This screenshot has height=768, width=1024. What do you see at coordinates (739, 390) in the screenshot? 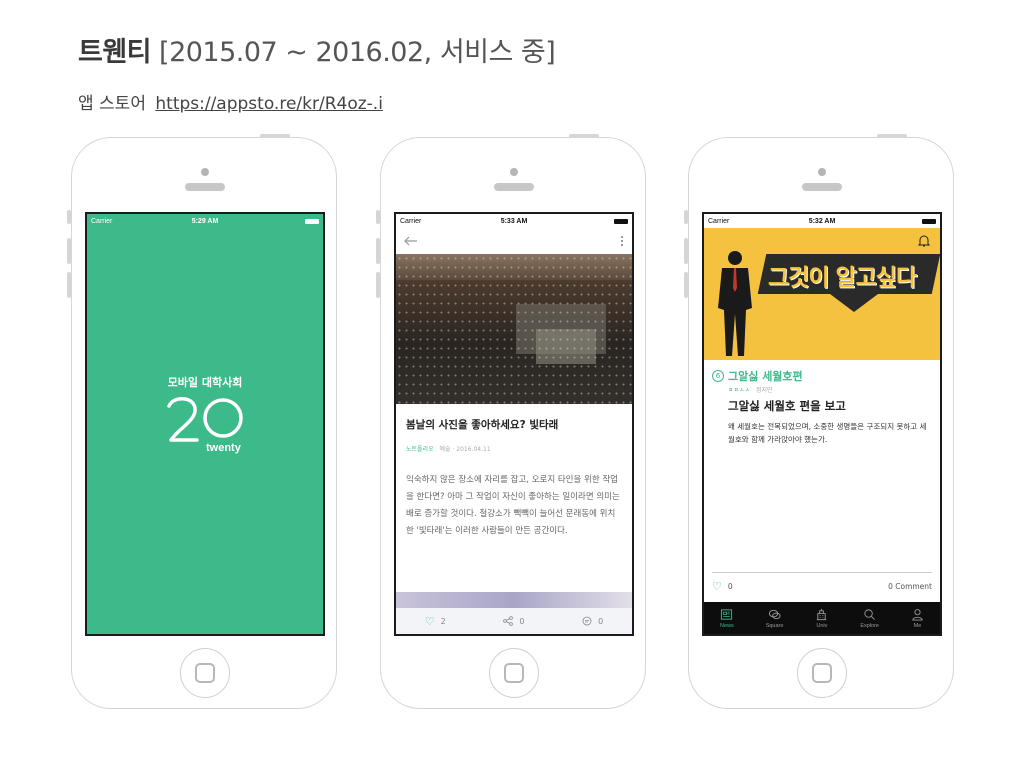
I see `author-handle: ㅍㅍㅅㅅ` at bounding box center [739, 390].